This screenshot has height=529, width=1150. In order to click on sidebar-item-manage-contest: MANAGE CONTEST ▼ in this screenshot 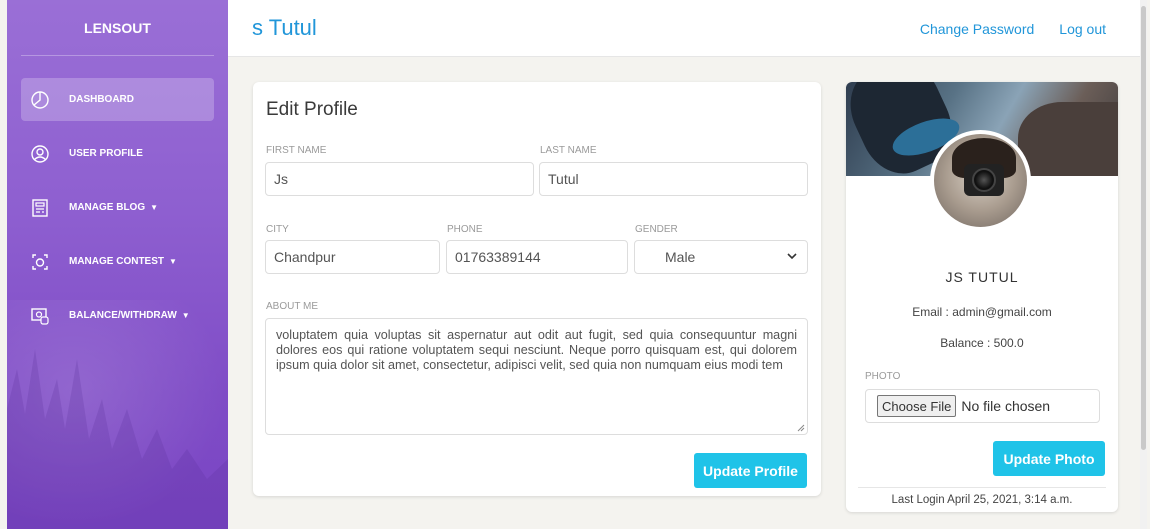, I will do `click(117, 261)`.